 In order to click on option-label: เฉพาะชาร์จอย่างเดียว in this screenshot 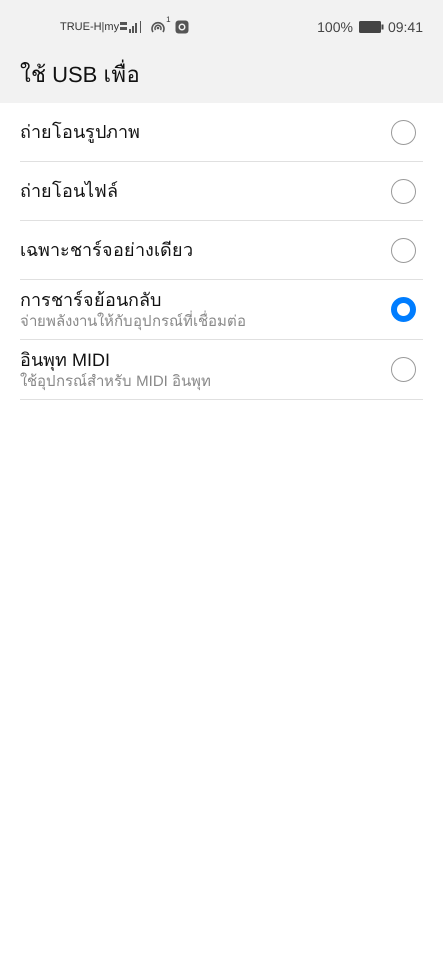, I will do `click(107, 250)`.